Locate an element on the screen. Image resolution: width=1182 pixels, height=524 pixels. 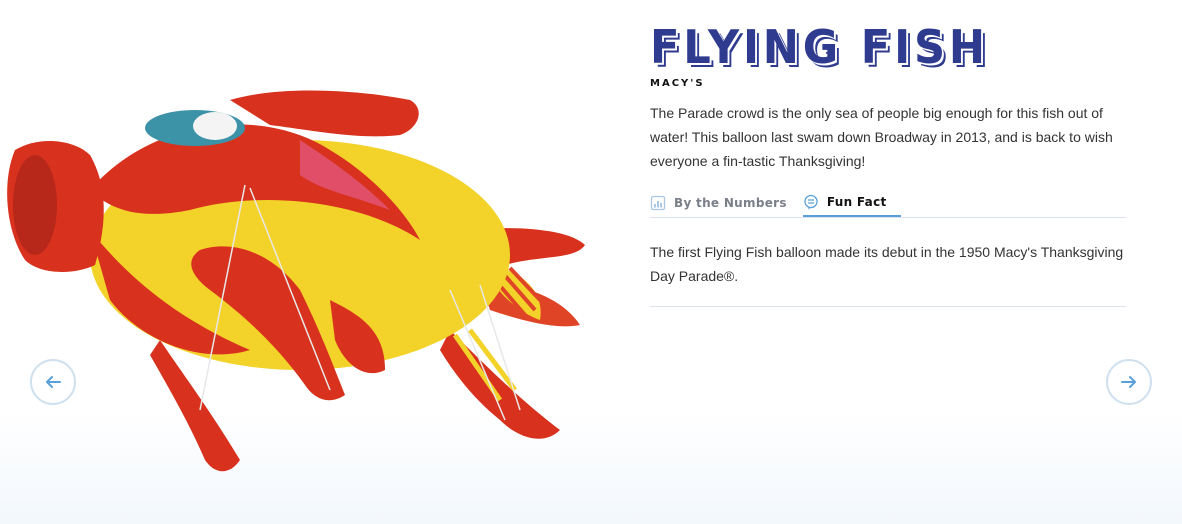
tab-label: By the Numbers is located at coordinates (730, 202).